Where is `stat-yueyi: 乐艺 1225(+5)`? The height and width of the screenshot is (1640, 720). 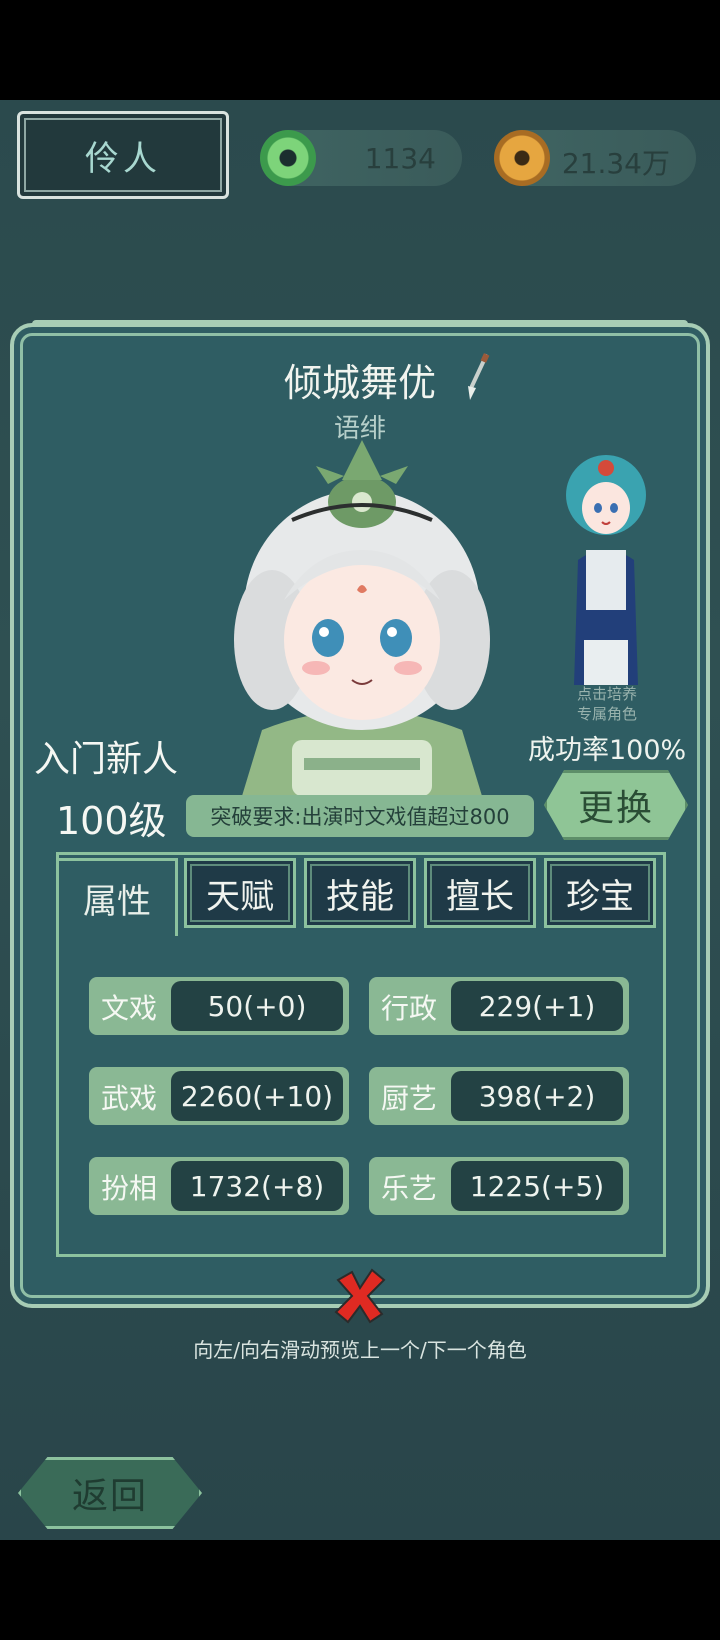 stat-yueyi: 乐艺 1225(+5) is located at coordinates (499, 1186).